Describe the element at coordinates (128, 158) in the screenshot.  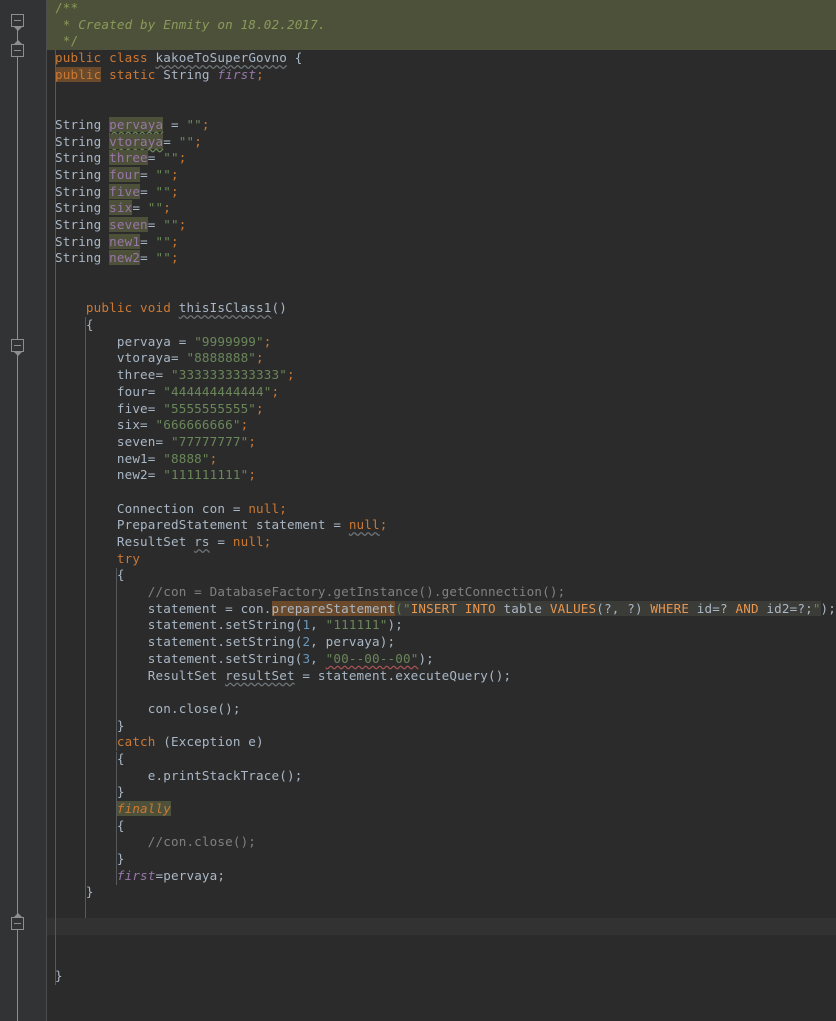
I see `code-token: three` at that location.